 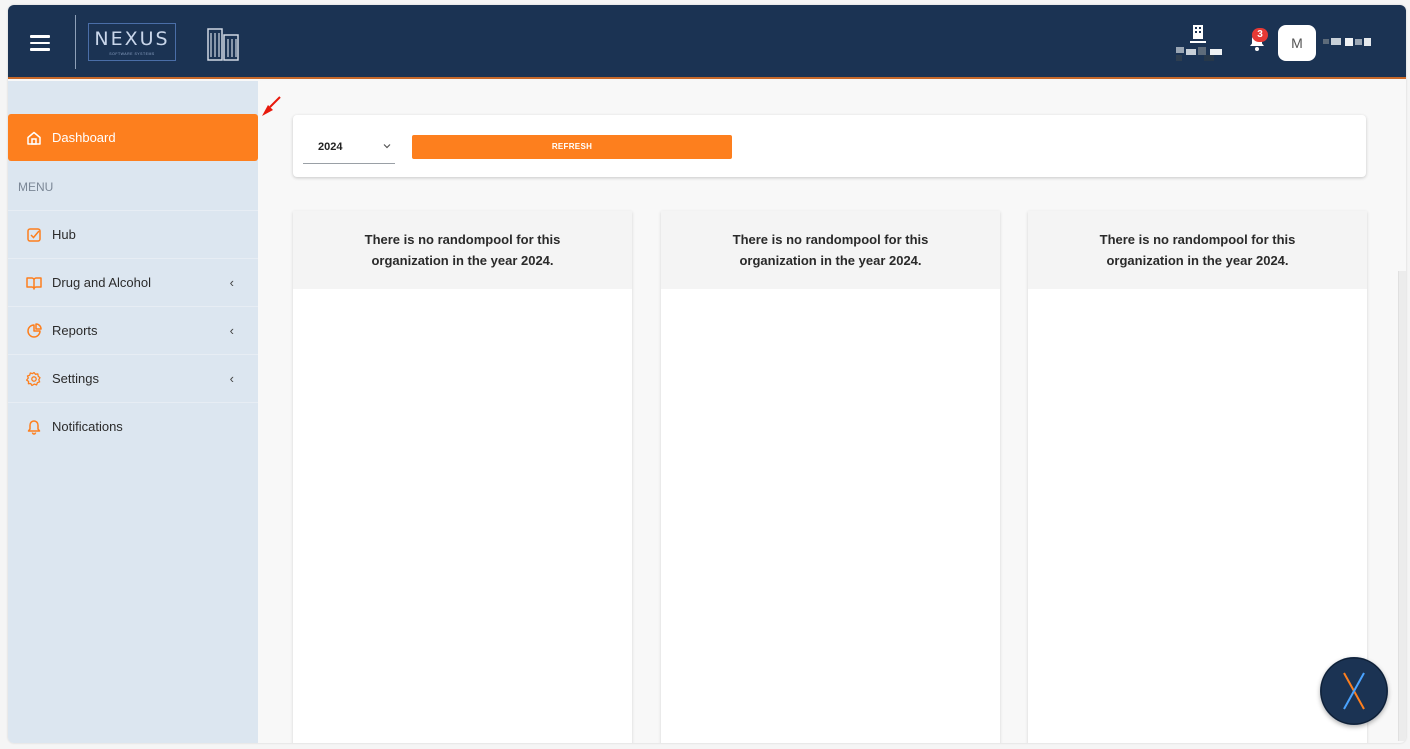 What do you see at coordinates (87, 426) in the screenshot?
I see `sidebar-item-label: Notifications` at bounding box center [87, 426].